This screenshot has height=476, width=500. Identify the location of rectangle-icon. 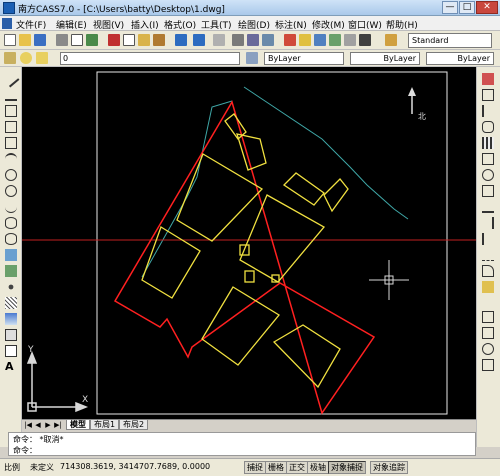
(11, 143).